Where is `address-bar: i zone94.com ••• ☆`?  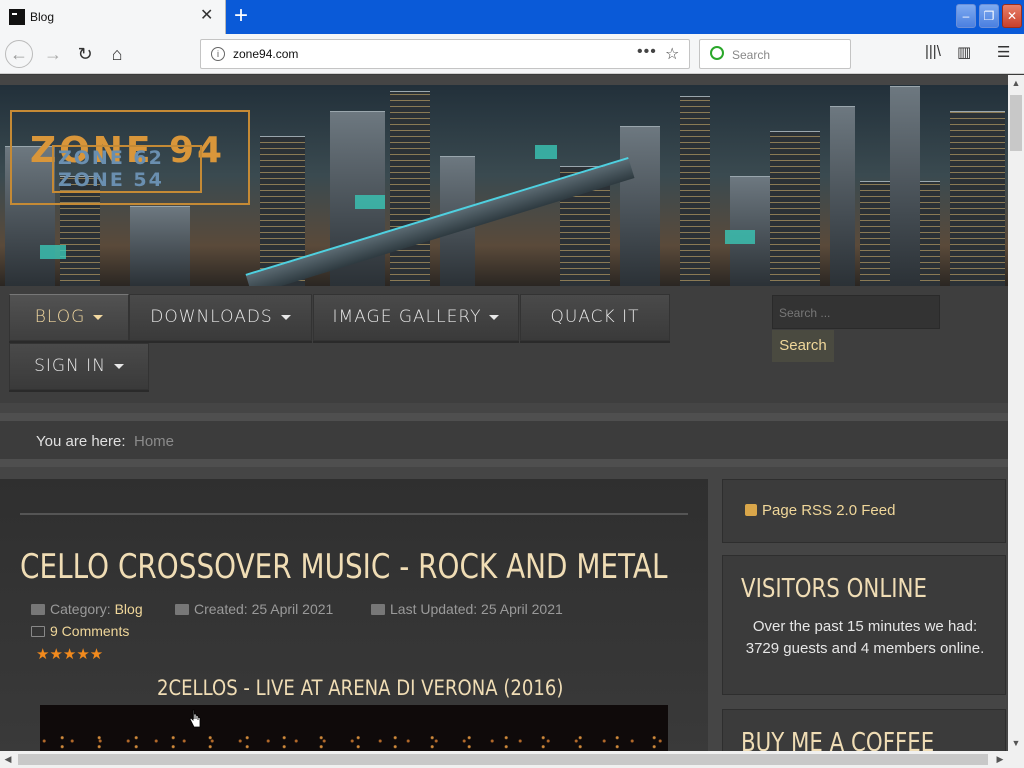
address-bar: i zone94.com ••• ☆ is located at coordinates (445, 54).